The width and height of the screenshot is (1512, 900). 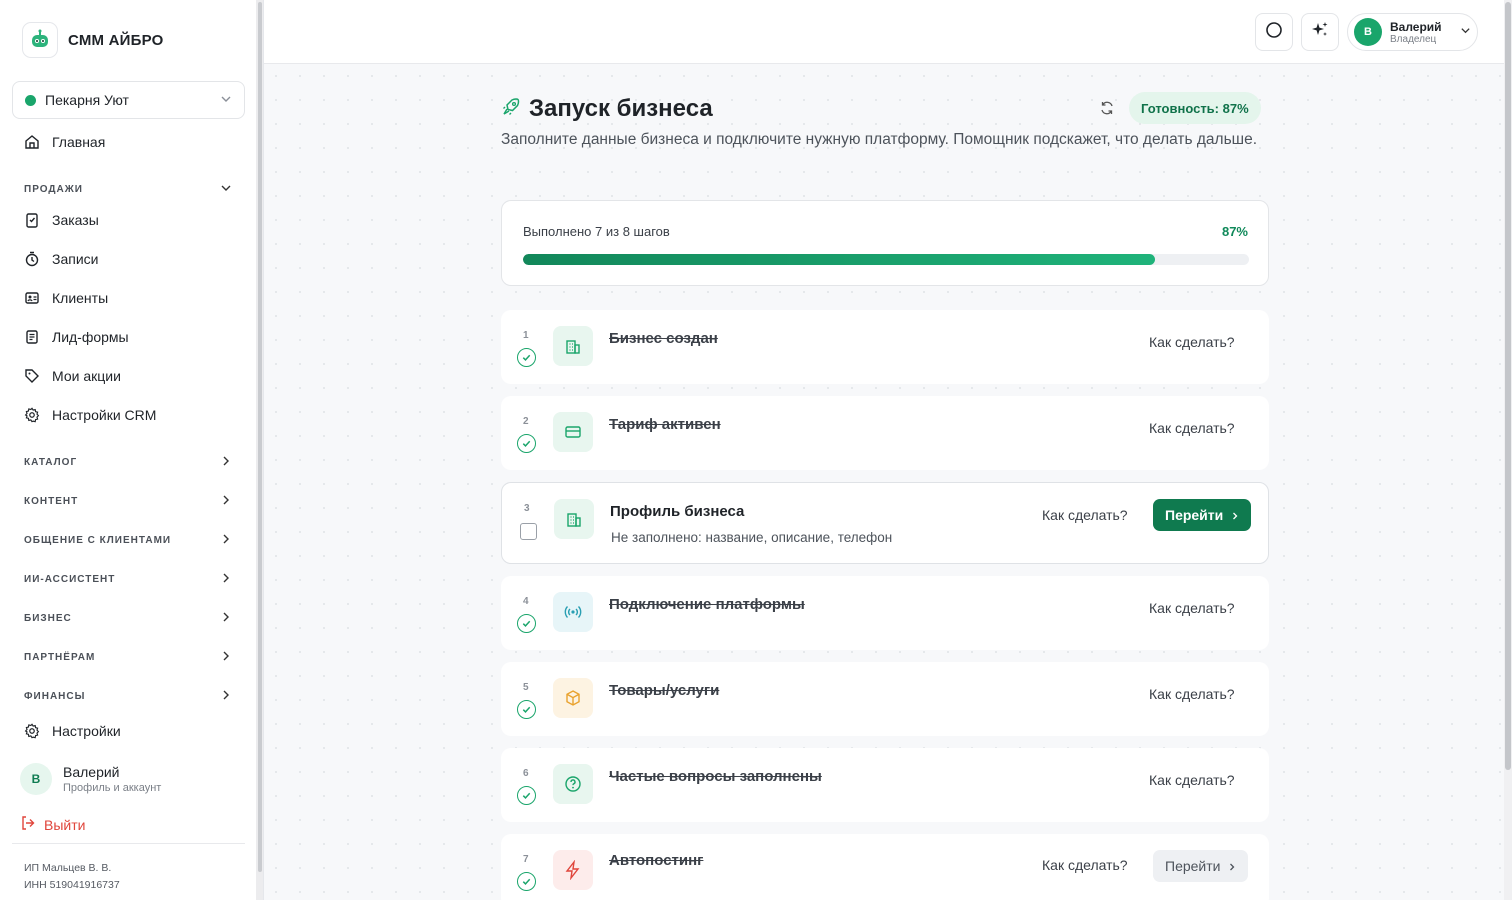 I want to click on page-header: Запуск бизнеса Готовность: 87%, so click(x=885, y=108).